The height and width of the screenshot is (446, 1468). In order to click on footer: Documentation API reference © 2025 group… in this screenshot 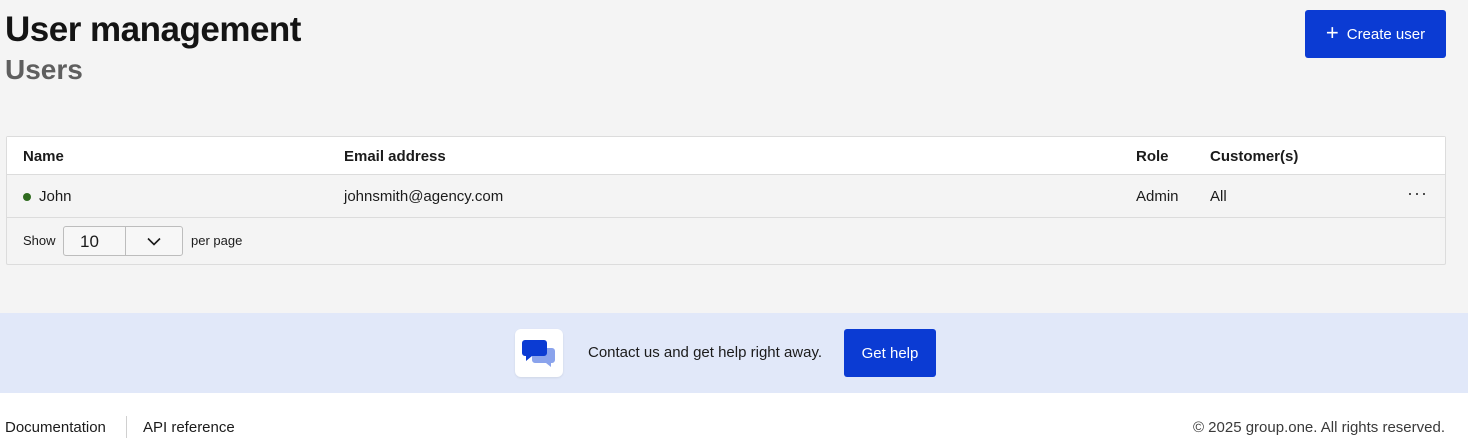, I will do `click(734, 419)`.